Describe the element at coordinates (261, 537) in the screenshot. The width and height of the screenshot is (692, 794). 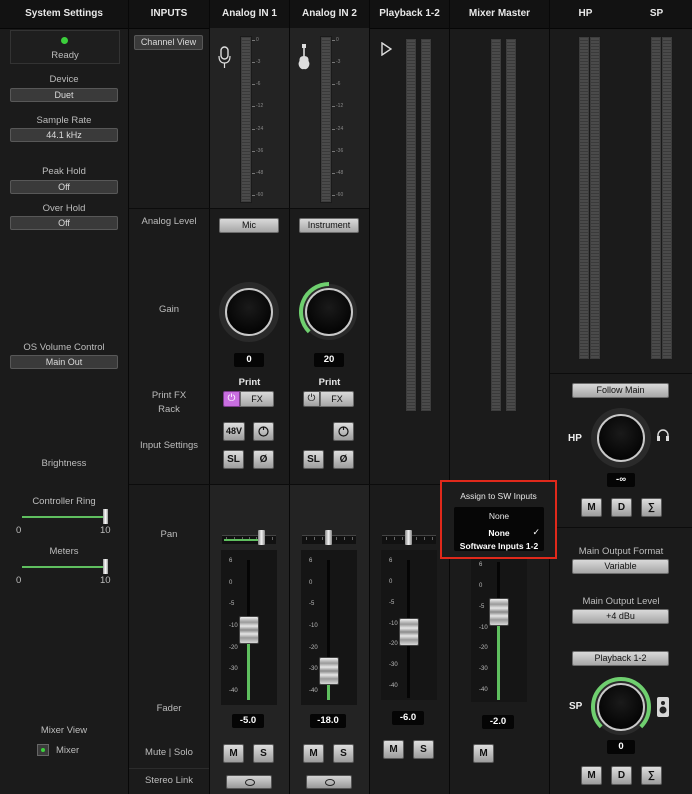
I see `analog1-pan-handle` at that location.